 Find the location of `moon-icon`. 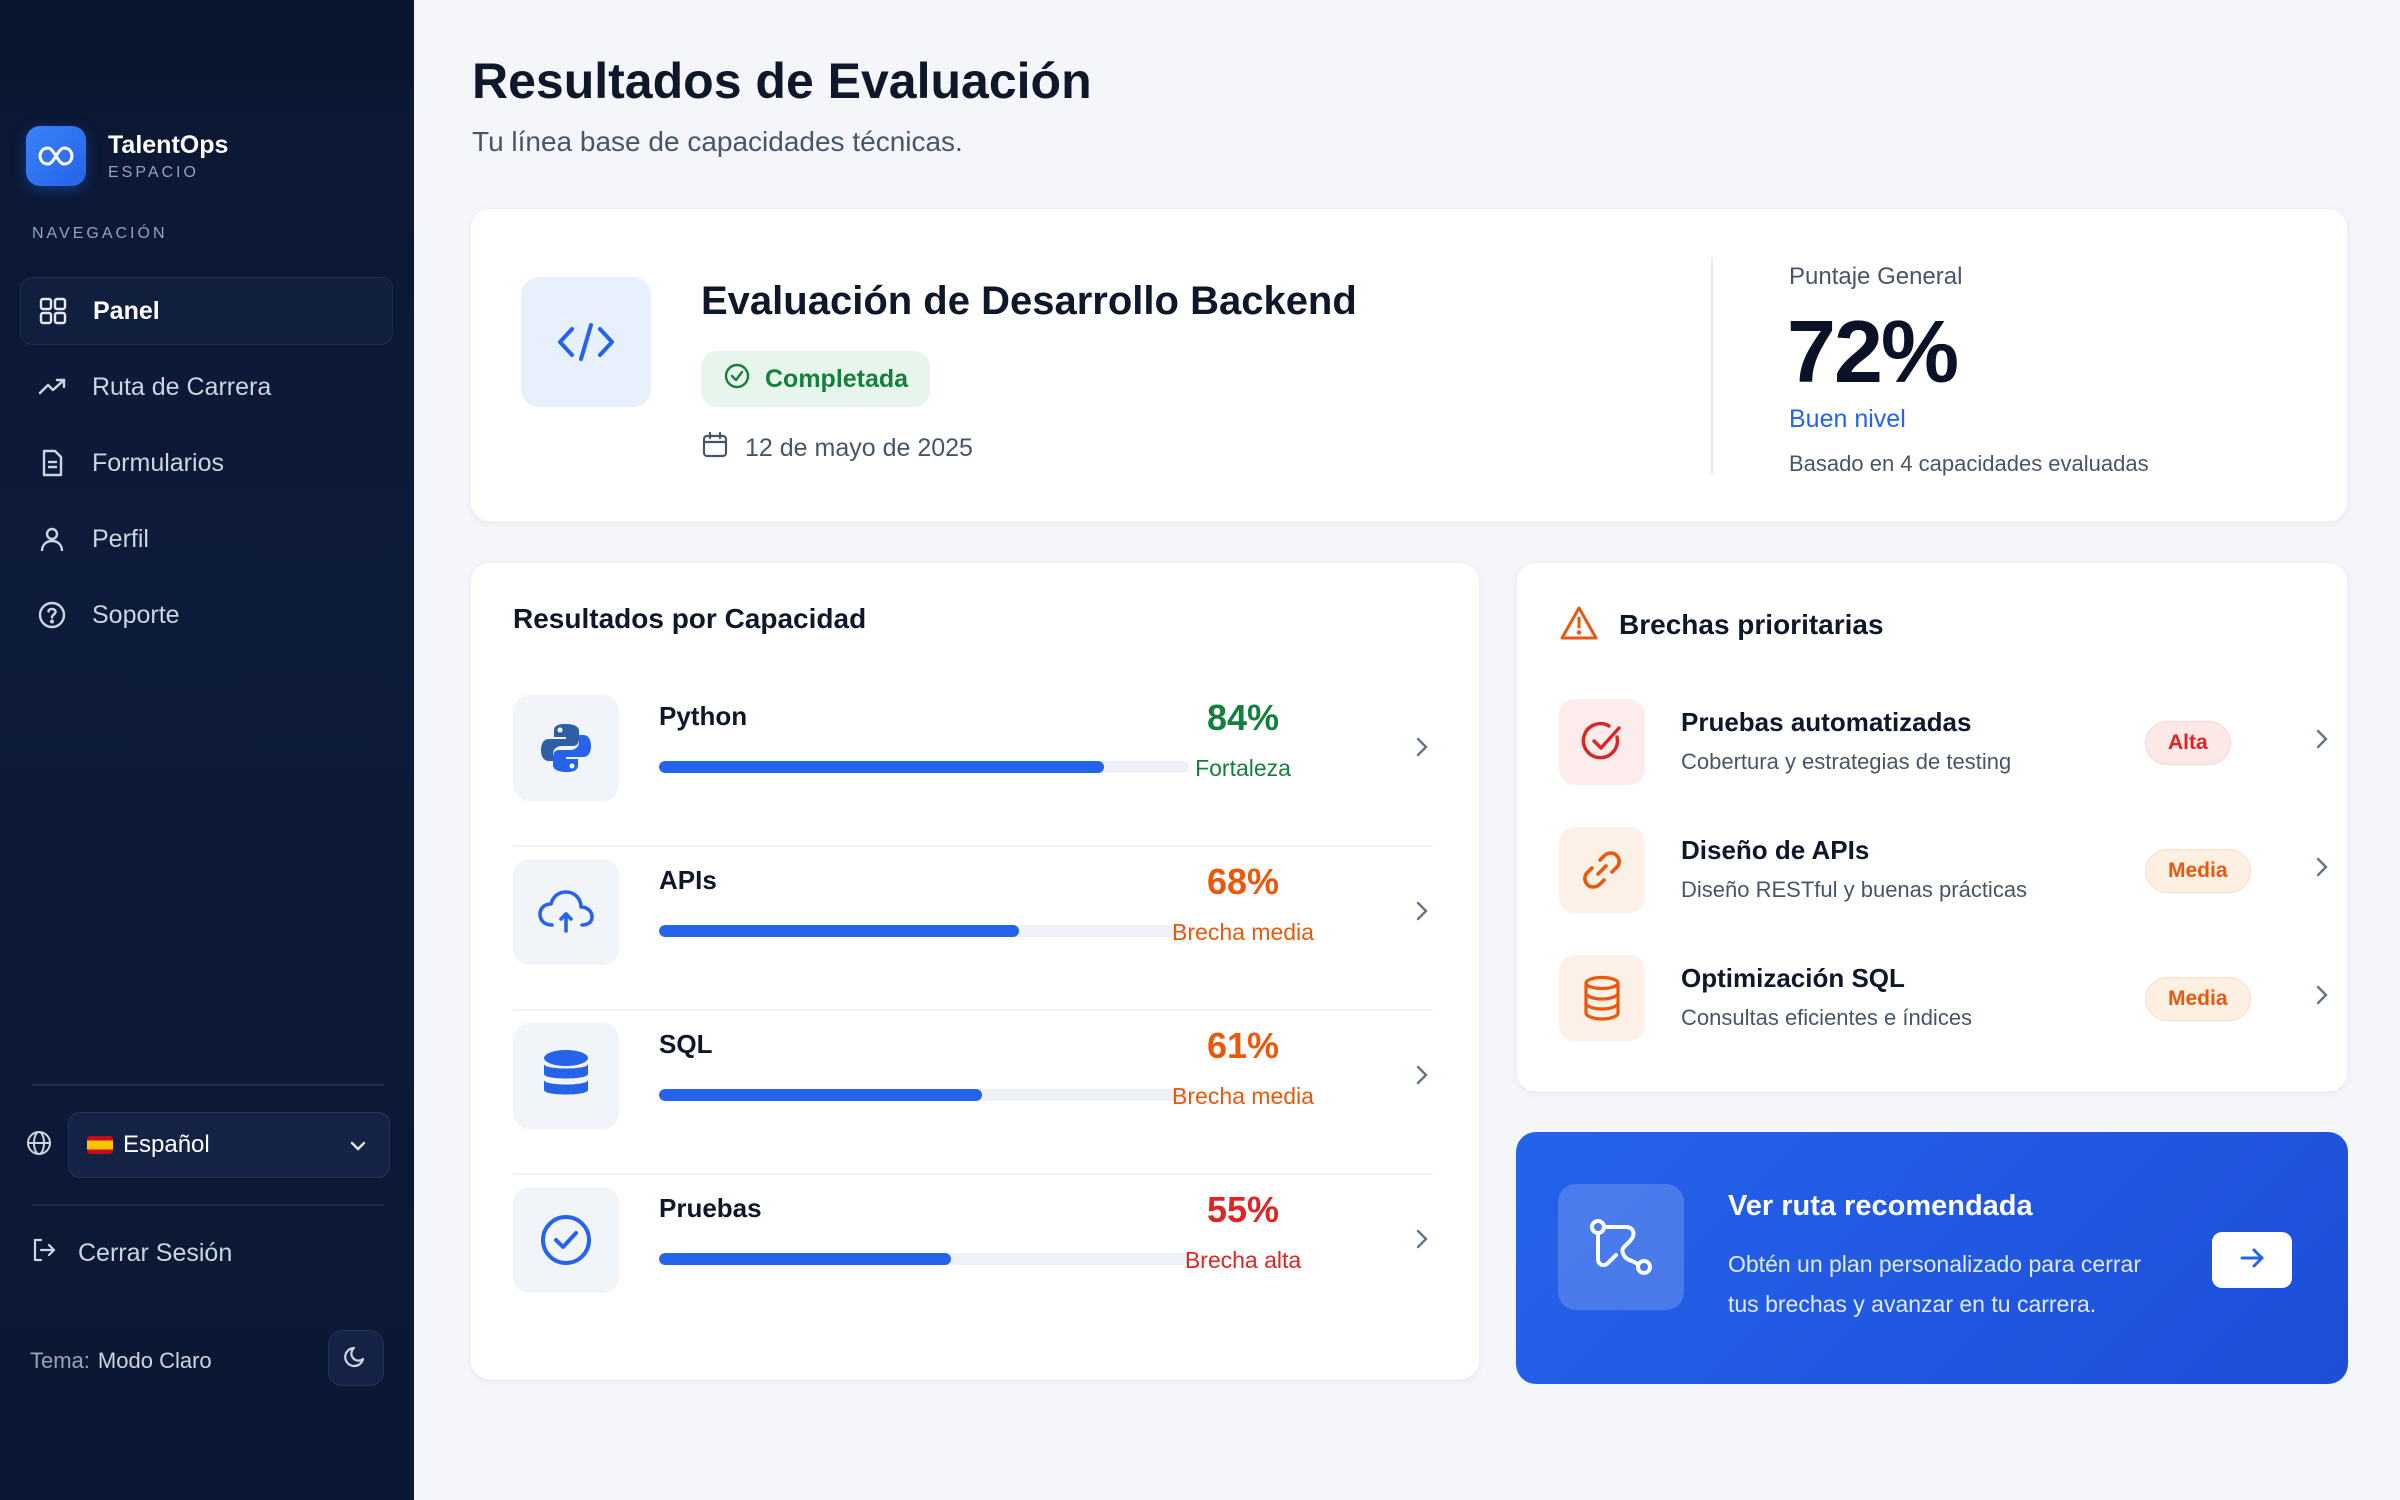

moon-icon is located at coordinates (356, 1358).